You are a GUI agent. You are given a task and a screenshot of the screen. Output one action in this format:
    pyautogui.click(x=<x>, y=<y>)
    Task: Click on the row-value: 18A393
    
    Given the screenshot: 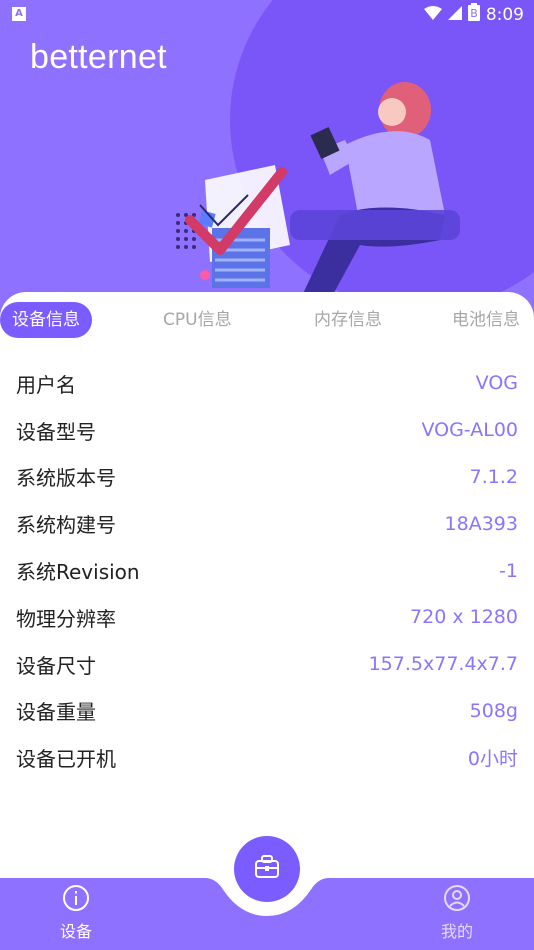 What is the action you would take?
    pyautogui.click(x=481, y=523)
    